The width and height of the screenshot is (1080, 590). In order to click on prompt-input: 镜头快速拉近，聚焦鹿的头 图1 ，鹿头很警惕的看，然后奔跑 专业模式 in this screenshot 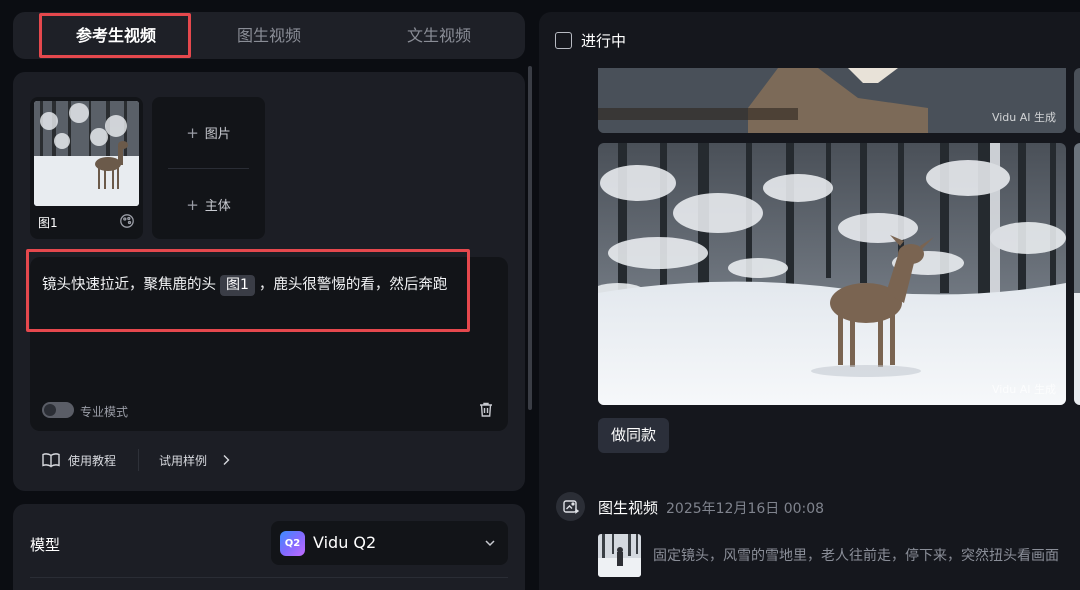, I will do `click(267, 340)`.